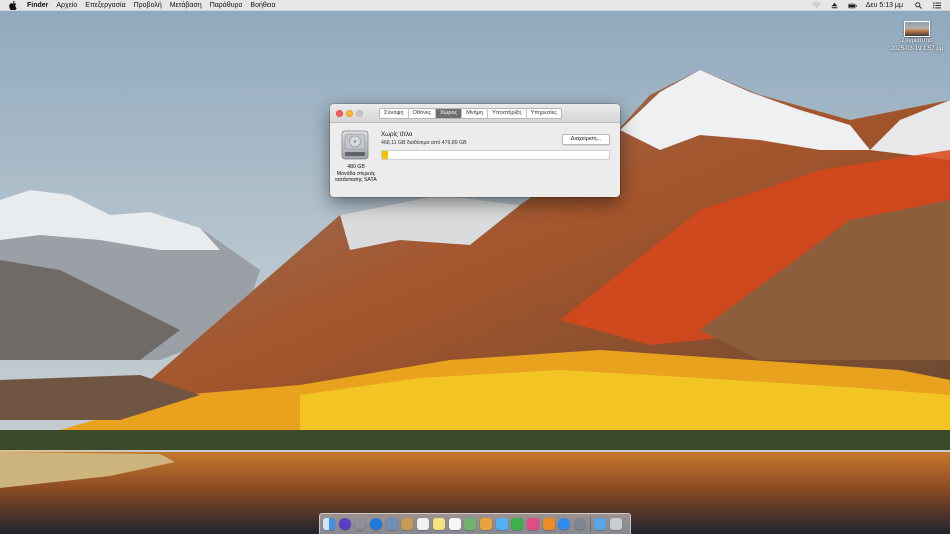  I want to click on volume-free-space: 468,11 GB διαθέσιμα από 479,89 GB, so click(424, 143).